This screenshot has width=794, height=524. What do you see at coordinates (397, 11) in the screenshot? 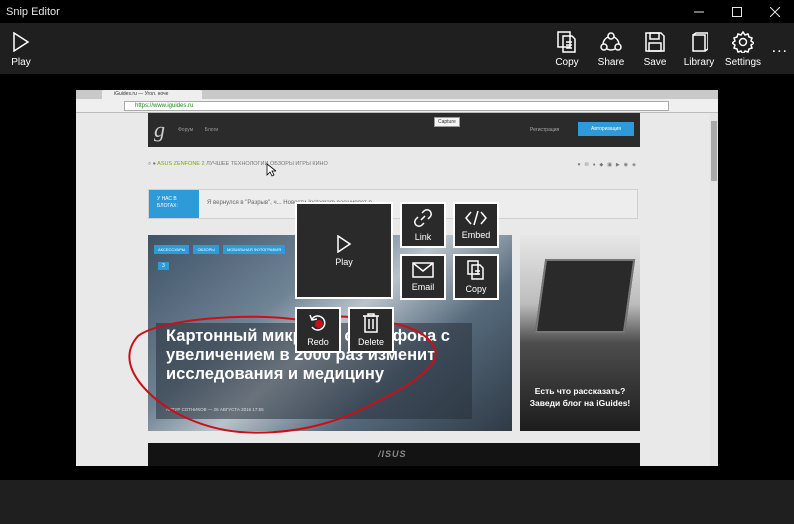
I see `title-bar: Snip Editor` at bounding box center [397, 11].